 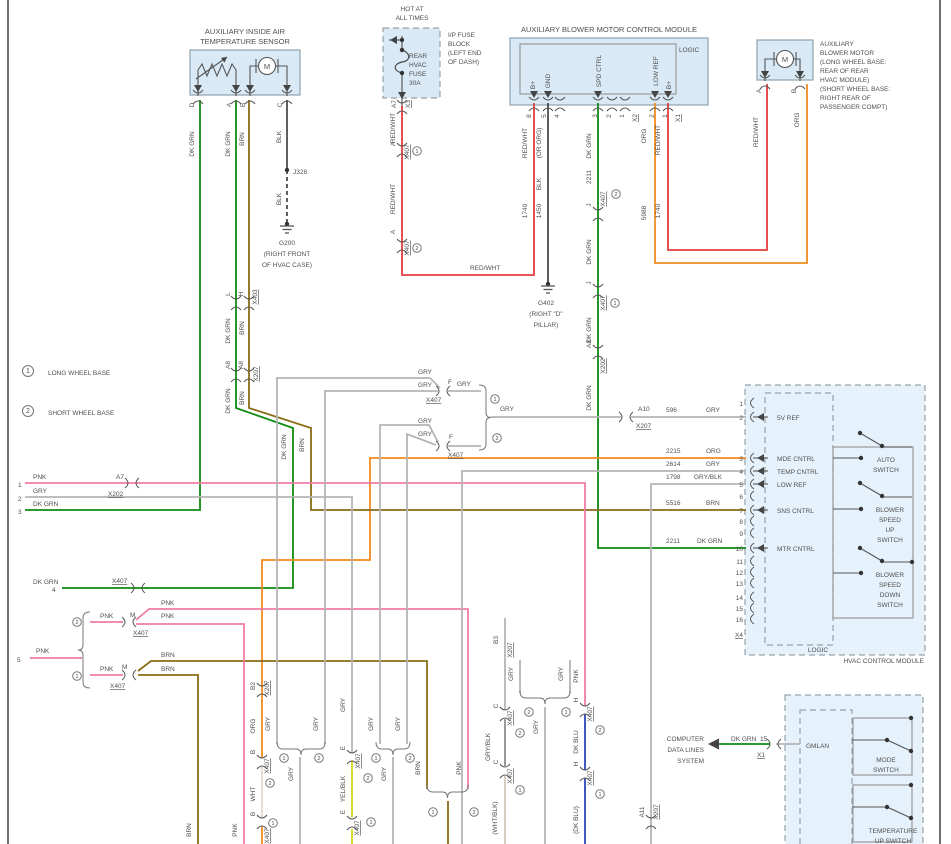 I want to click on diagram-label: WHT, so click(x=253, y=794).